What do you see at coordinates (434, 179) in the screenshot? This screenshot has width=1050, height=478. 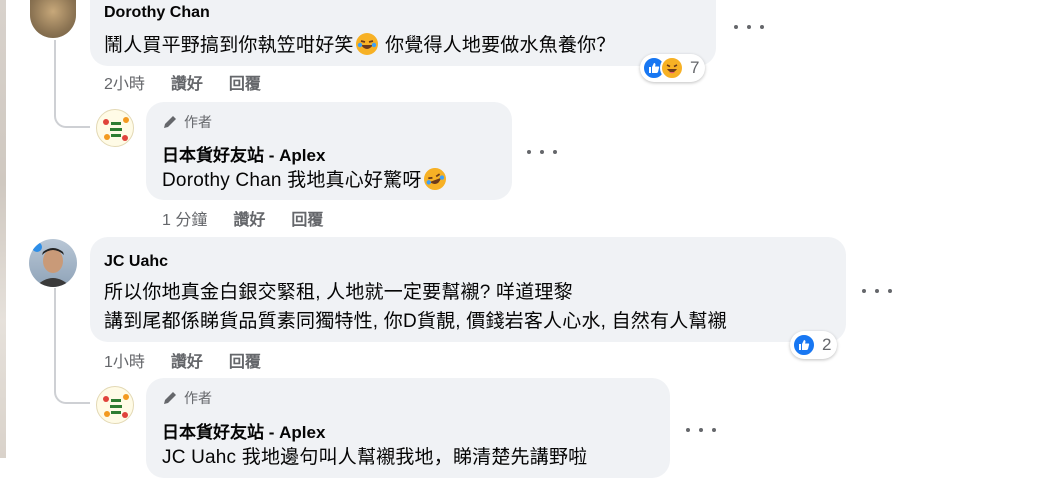 I see `rofl-icon` at bounding box center [434, 179].